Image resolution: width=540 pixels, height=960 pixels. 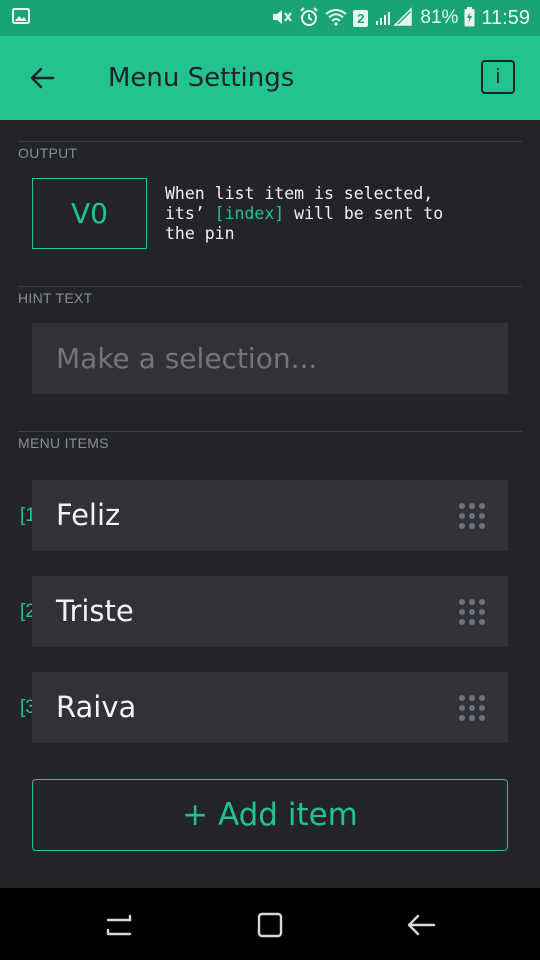 I want to click on menu-item-field: Triste, so click(x=270, y=611).